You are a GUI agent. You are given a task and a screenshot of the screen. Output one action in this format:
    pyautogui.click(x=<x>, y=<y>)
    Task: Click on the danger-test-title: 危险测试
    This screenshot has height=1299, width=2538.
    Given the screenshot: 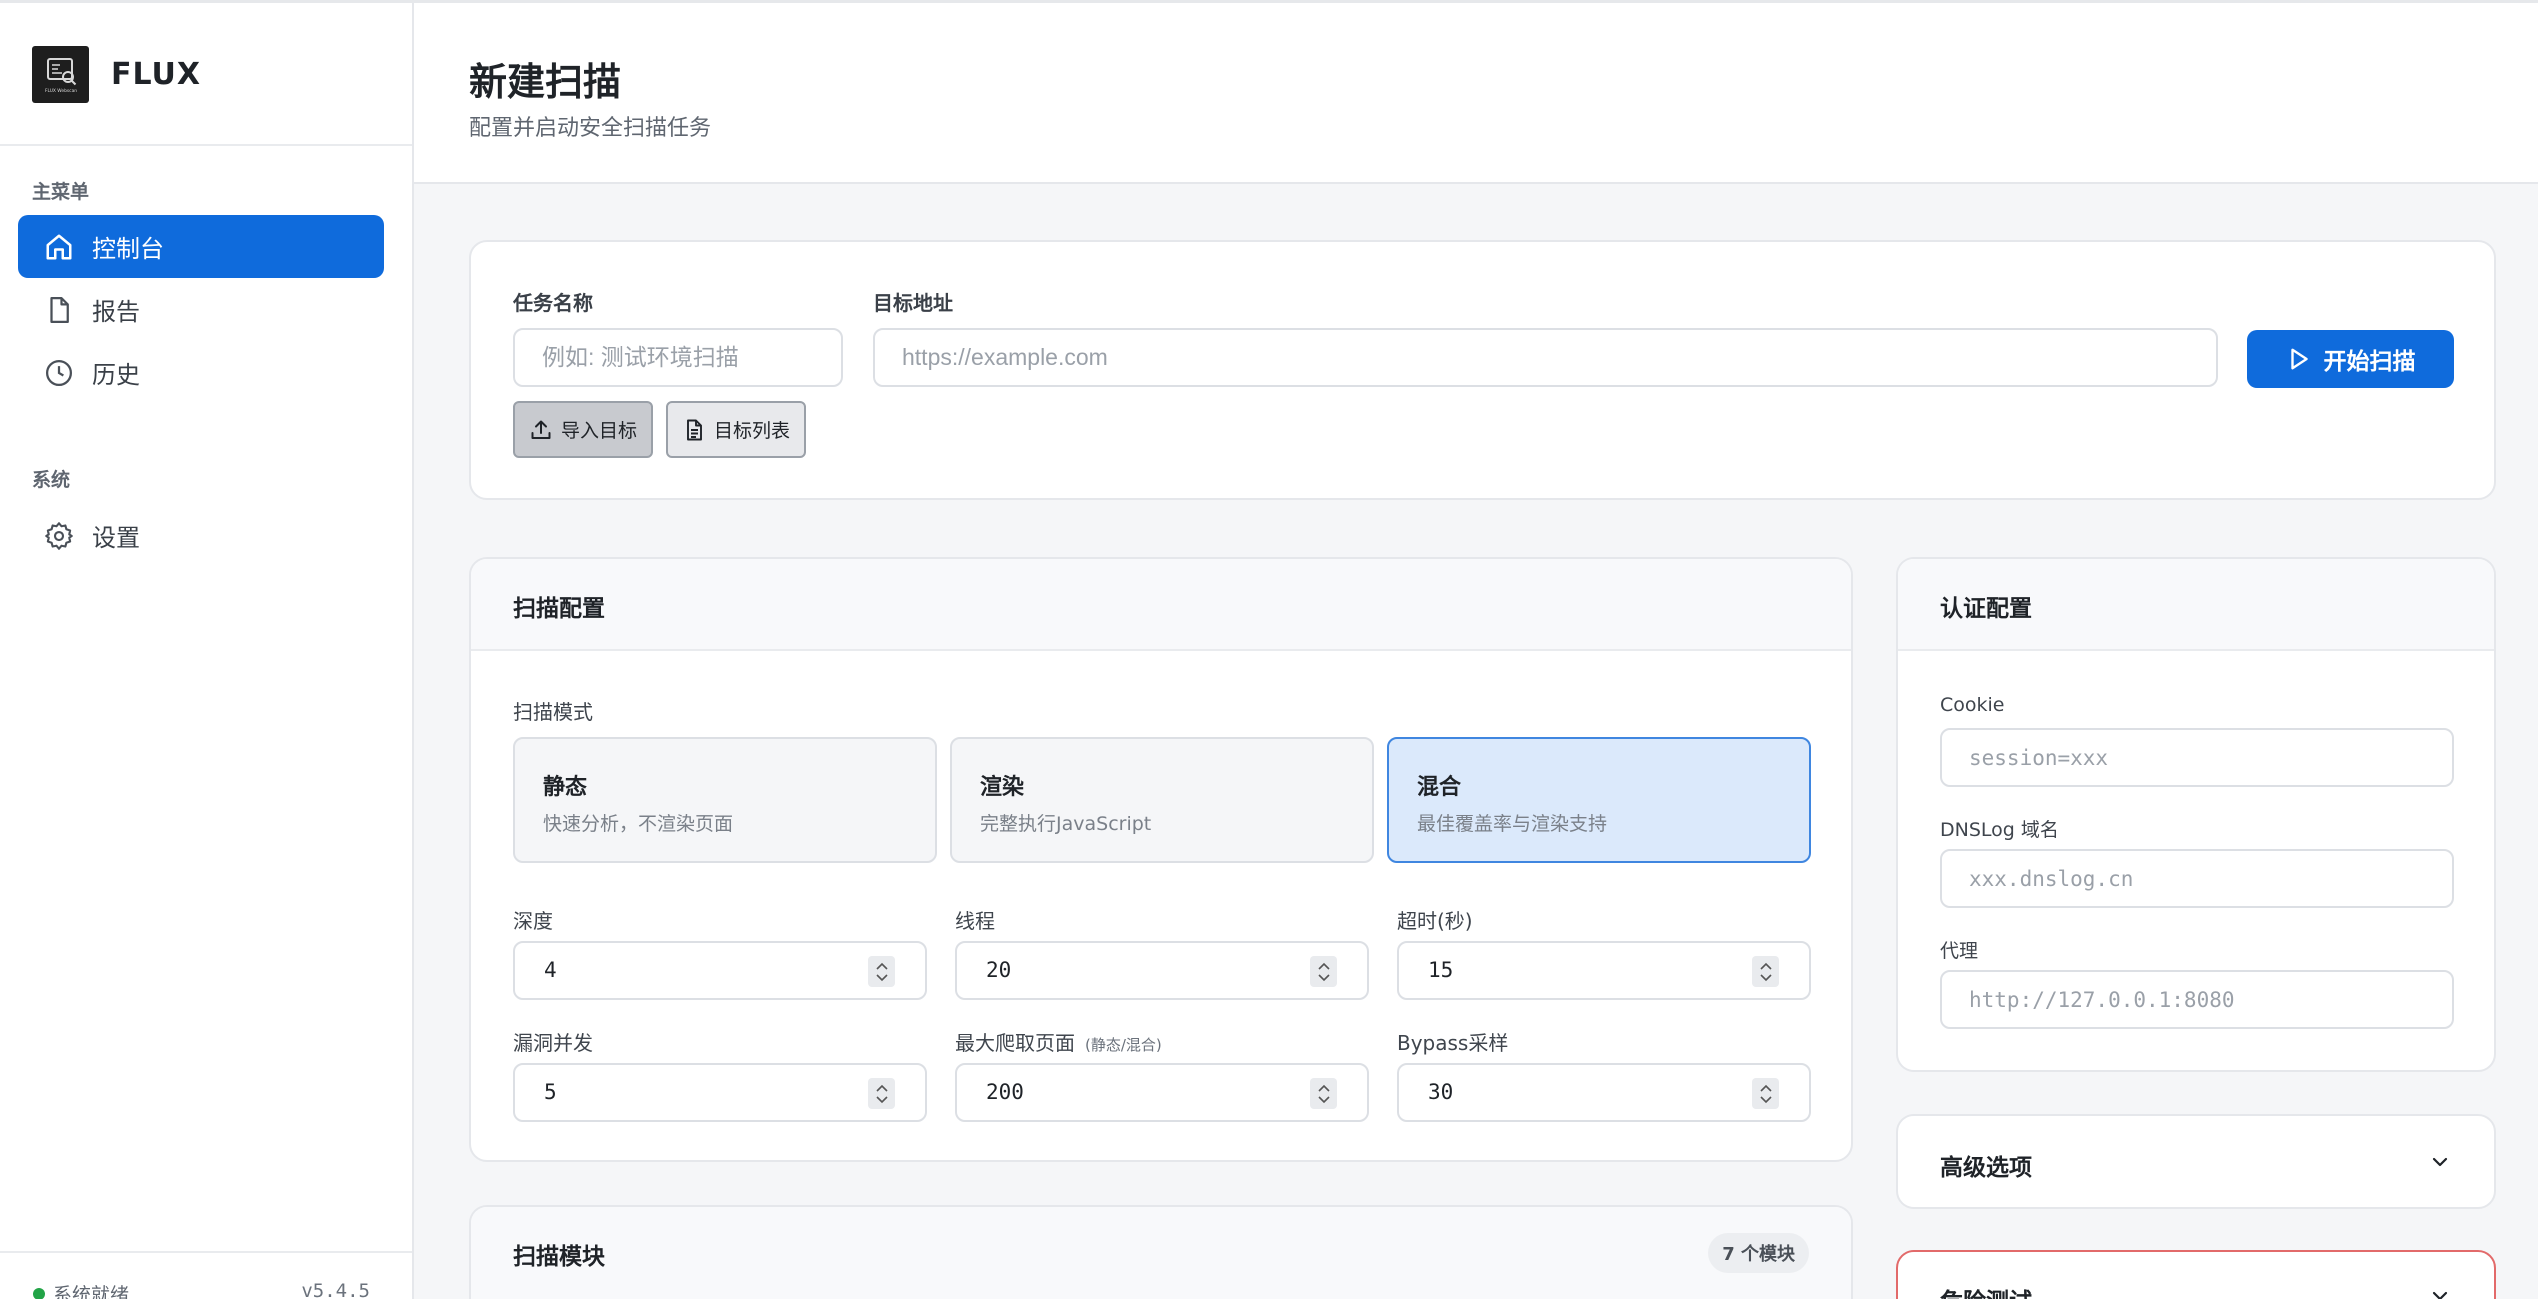 What is the action you would take?
    pyautogui.click(x=1986, y=1290)
    